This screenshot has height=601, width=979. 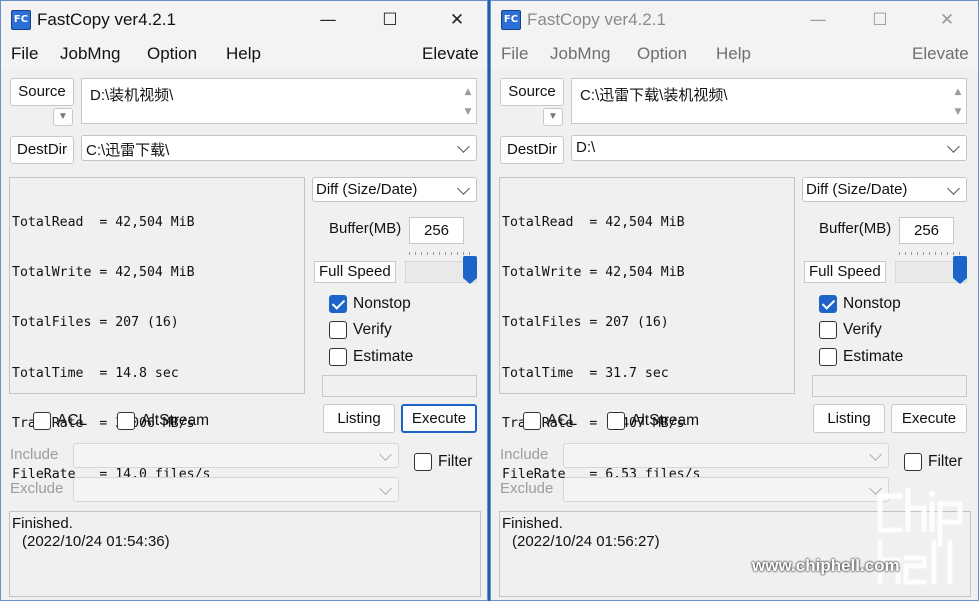 I want to click on stat-total-time: TotalTime = 14.8 sec, so click(x=95, y=373).